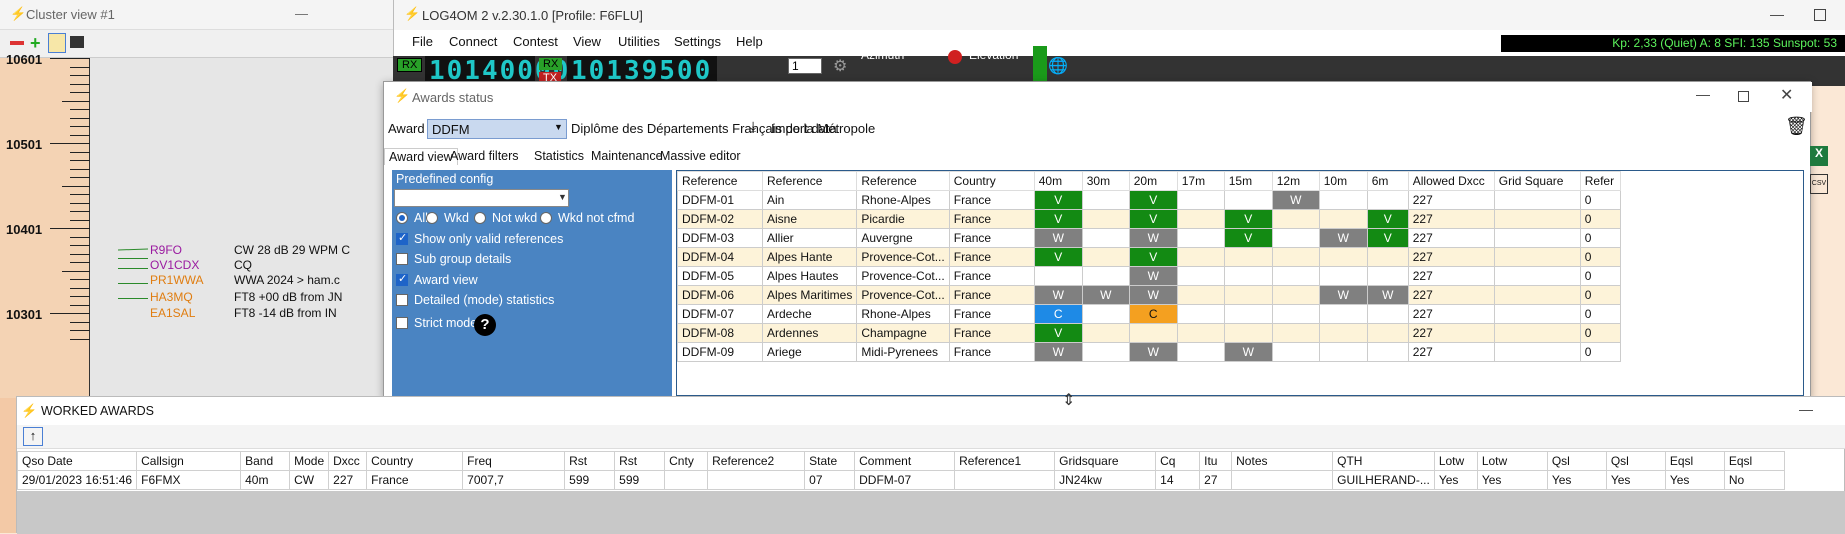 Image resolution: width=1845 pixels, height=534 pixels. I want to click on grid-column-header: 15m, so click(1248, 181).